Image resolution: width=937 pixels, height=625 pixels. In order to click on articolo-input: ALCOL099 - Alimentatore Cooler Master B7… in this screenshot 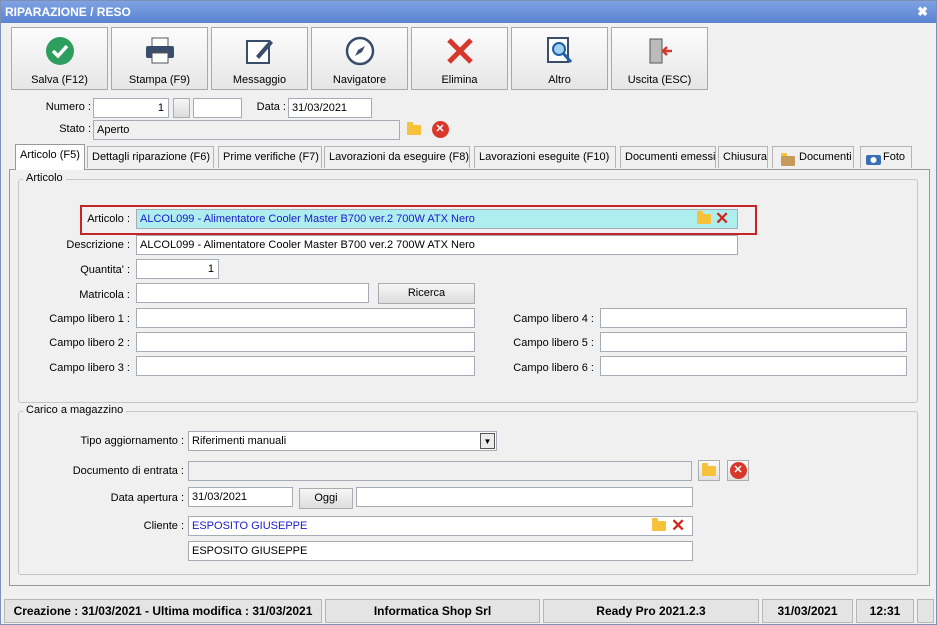, I will do `click(437, 219)`.